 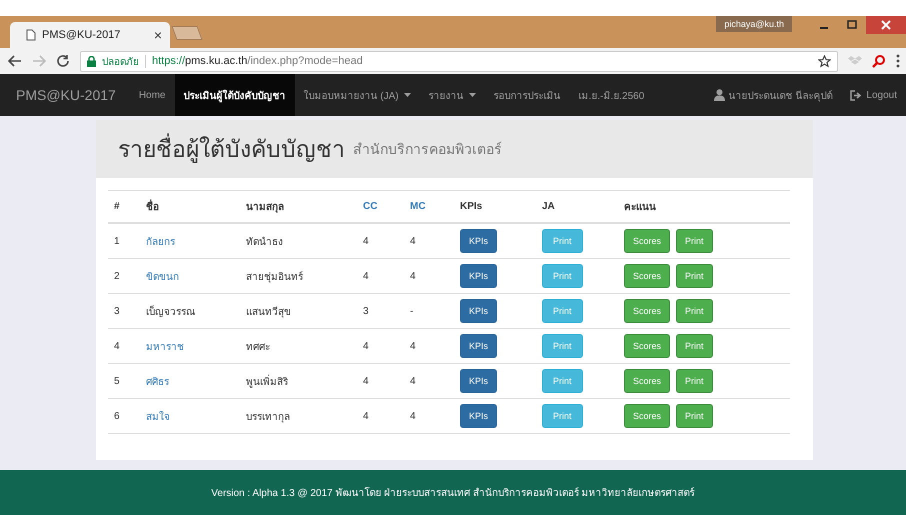 I want to click on column-header: นามสกุล, so click(x=298, y=206).